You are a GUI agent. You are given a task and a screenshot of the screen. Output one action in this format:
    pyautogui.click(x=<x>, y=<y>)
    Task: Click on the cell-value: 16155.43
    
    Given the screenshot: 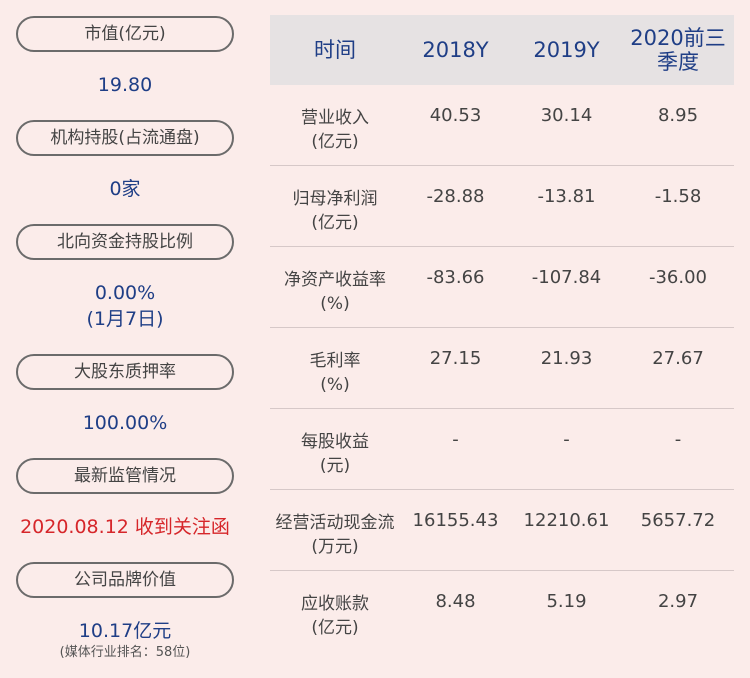 What is the action you would take?
    pyautogui.click(x=455, y=520)
    